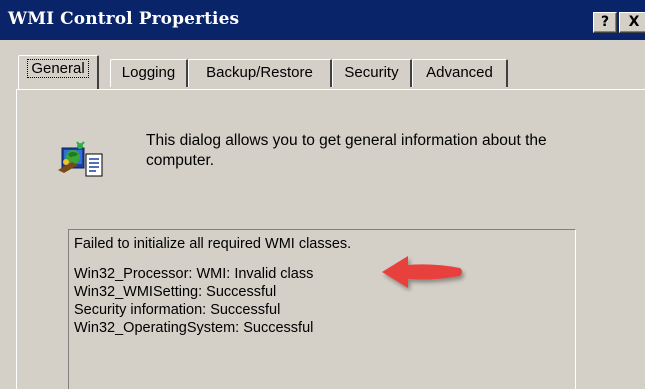  Describe the element at coordinates (422, 272) in the screenshot. I see `red-arrow-annotation` at that location.